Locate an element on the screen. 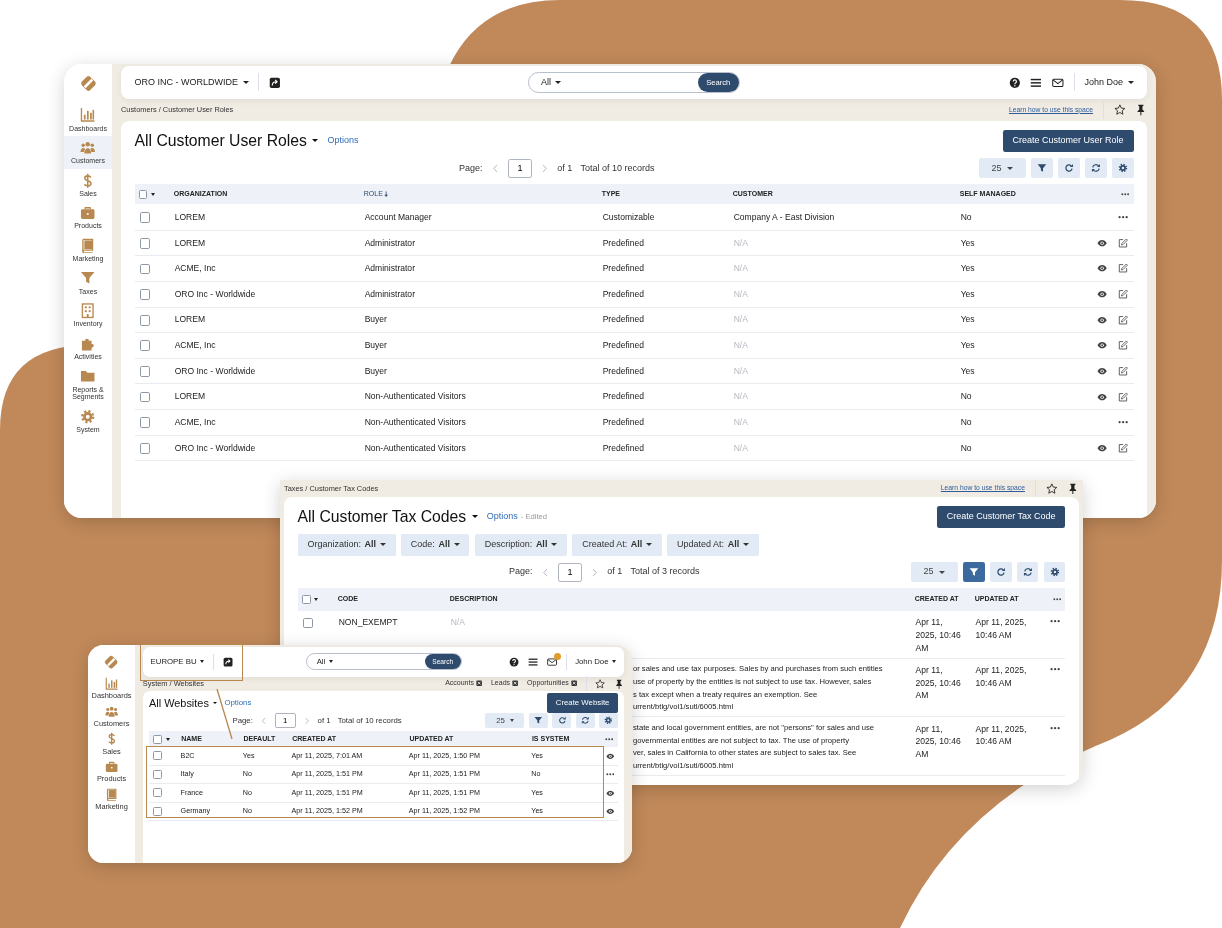 The height and width of the screenshot is (928, 1222). settings-icon is located at coordinates (1054, 572).